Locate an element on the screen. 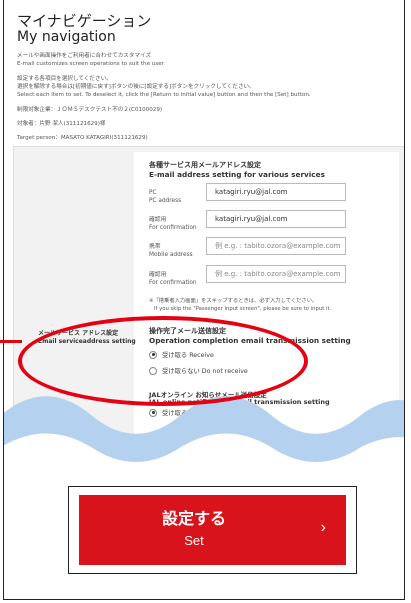  pc-label-jp: PC is located at coordinates (153, 193).